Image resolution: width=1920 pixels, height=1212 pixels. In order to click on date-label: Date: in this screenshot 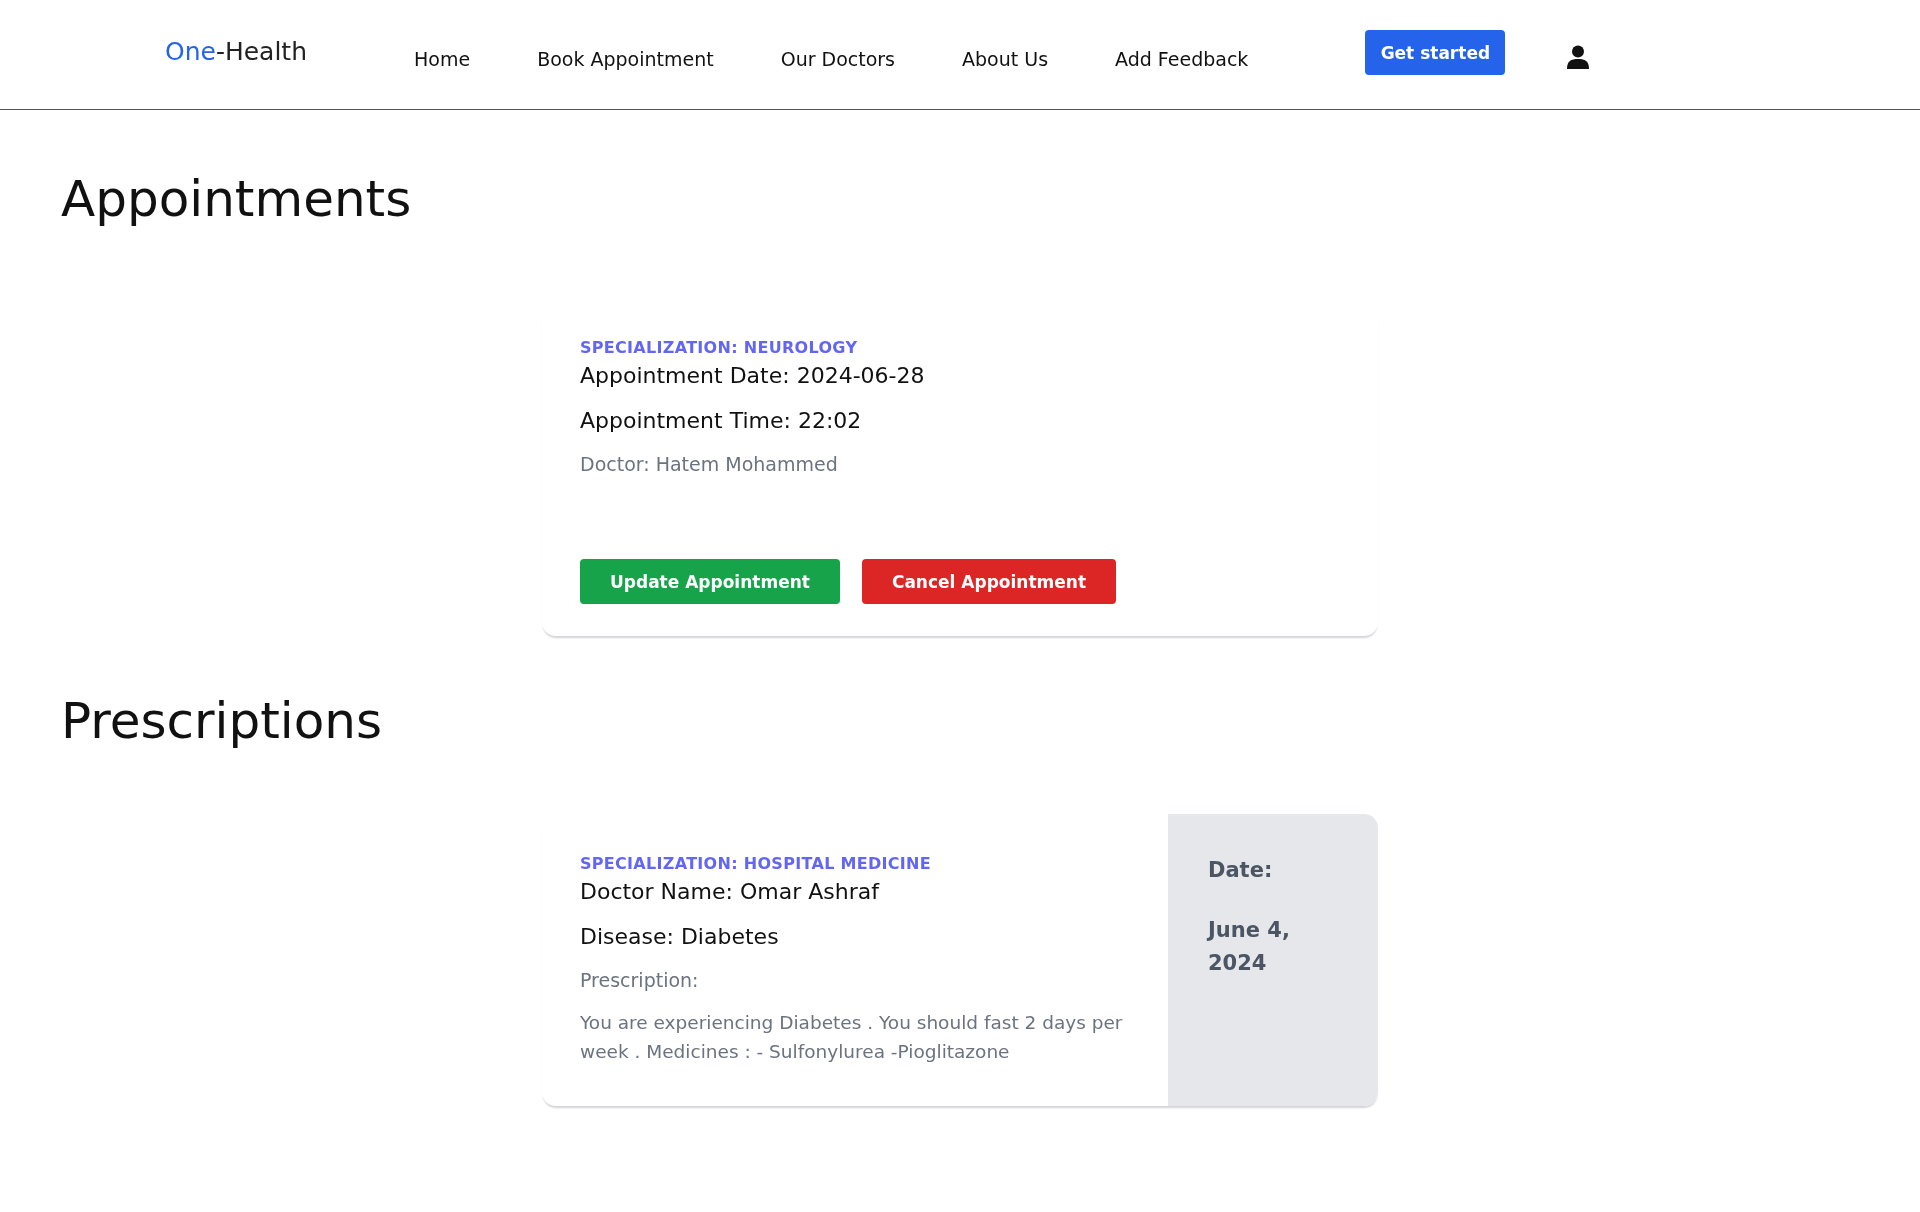, I will do `click(1241, 870)`.